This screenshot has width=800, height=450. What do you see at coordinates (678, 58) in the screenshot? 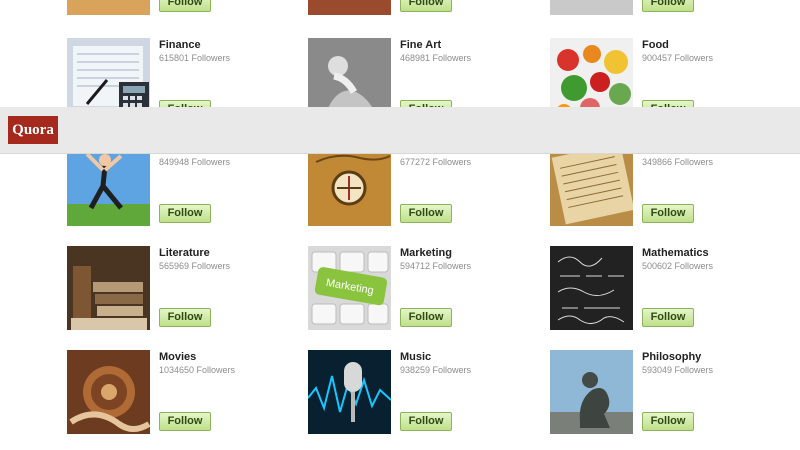
I see `follower-count: 900457 Followers` at bounding box center [678, 58].